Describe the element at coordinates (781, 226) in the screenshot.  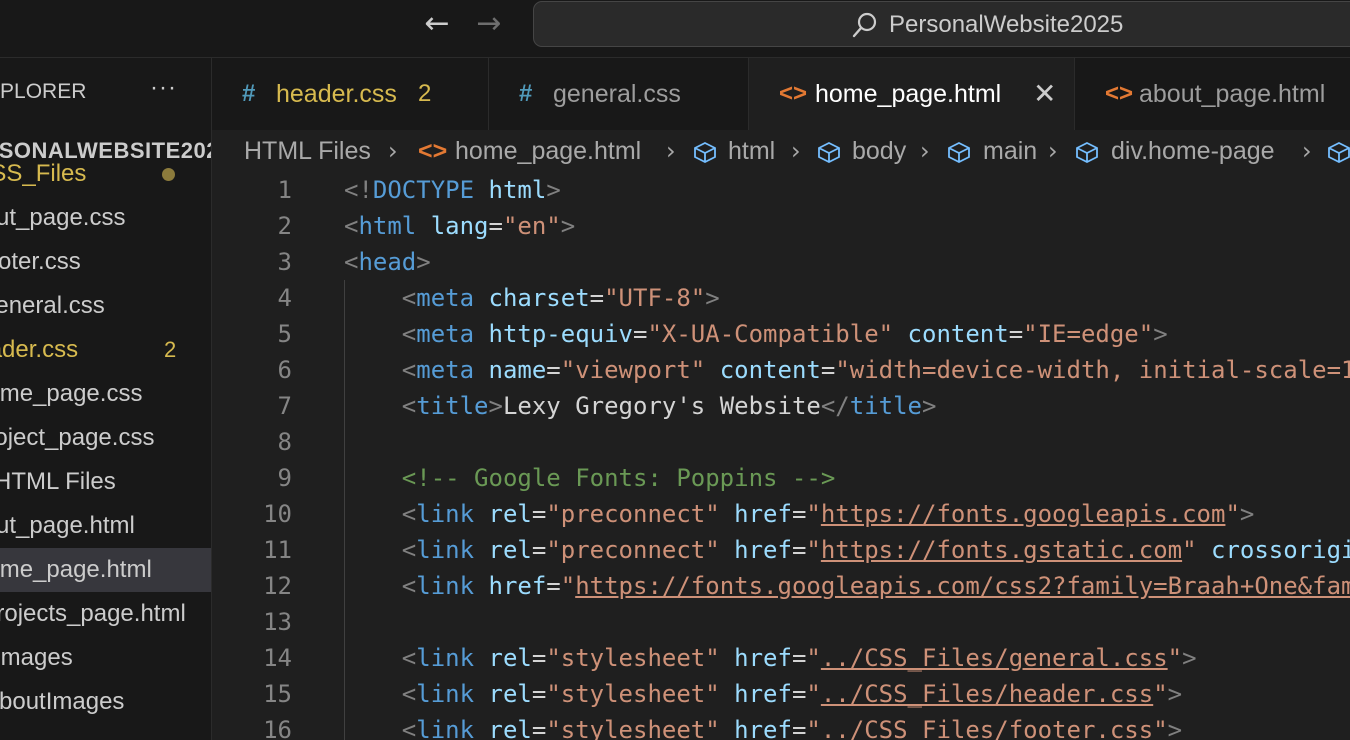
I see `code-line: 2 <html lang="en">` at that location.